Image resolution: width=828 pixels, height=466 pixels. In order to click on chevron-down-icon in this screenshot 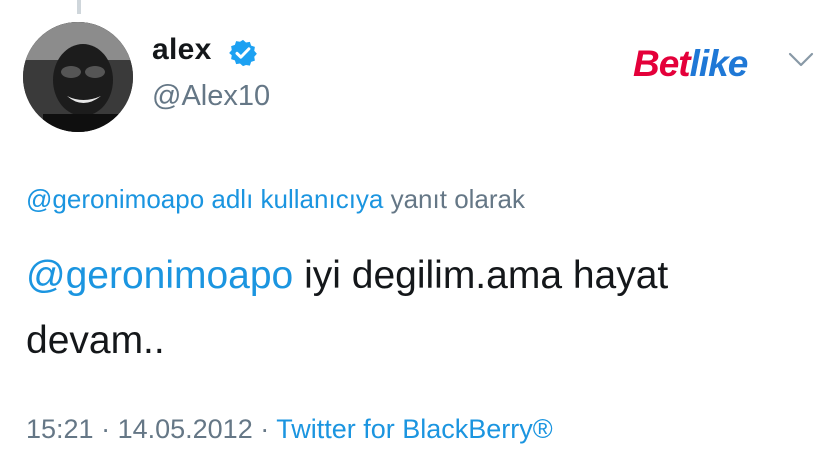, I will do `click(801, 60)`.